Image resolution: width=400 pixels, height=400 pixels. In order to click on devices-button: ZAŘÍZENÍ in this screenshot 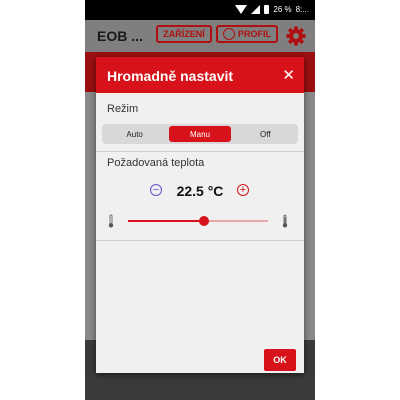, I will do `click(184, 34)`.